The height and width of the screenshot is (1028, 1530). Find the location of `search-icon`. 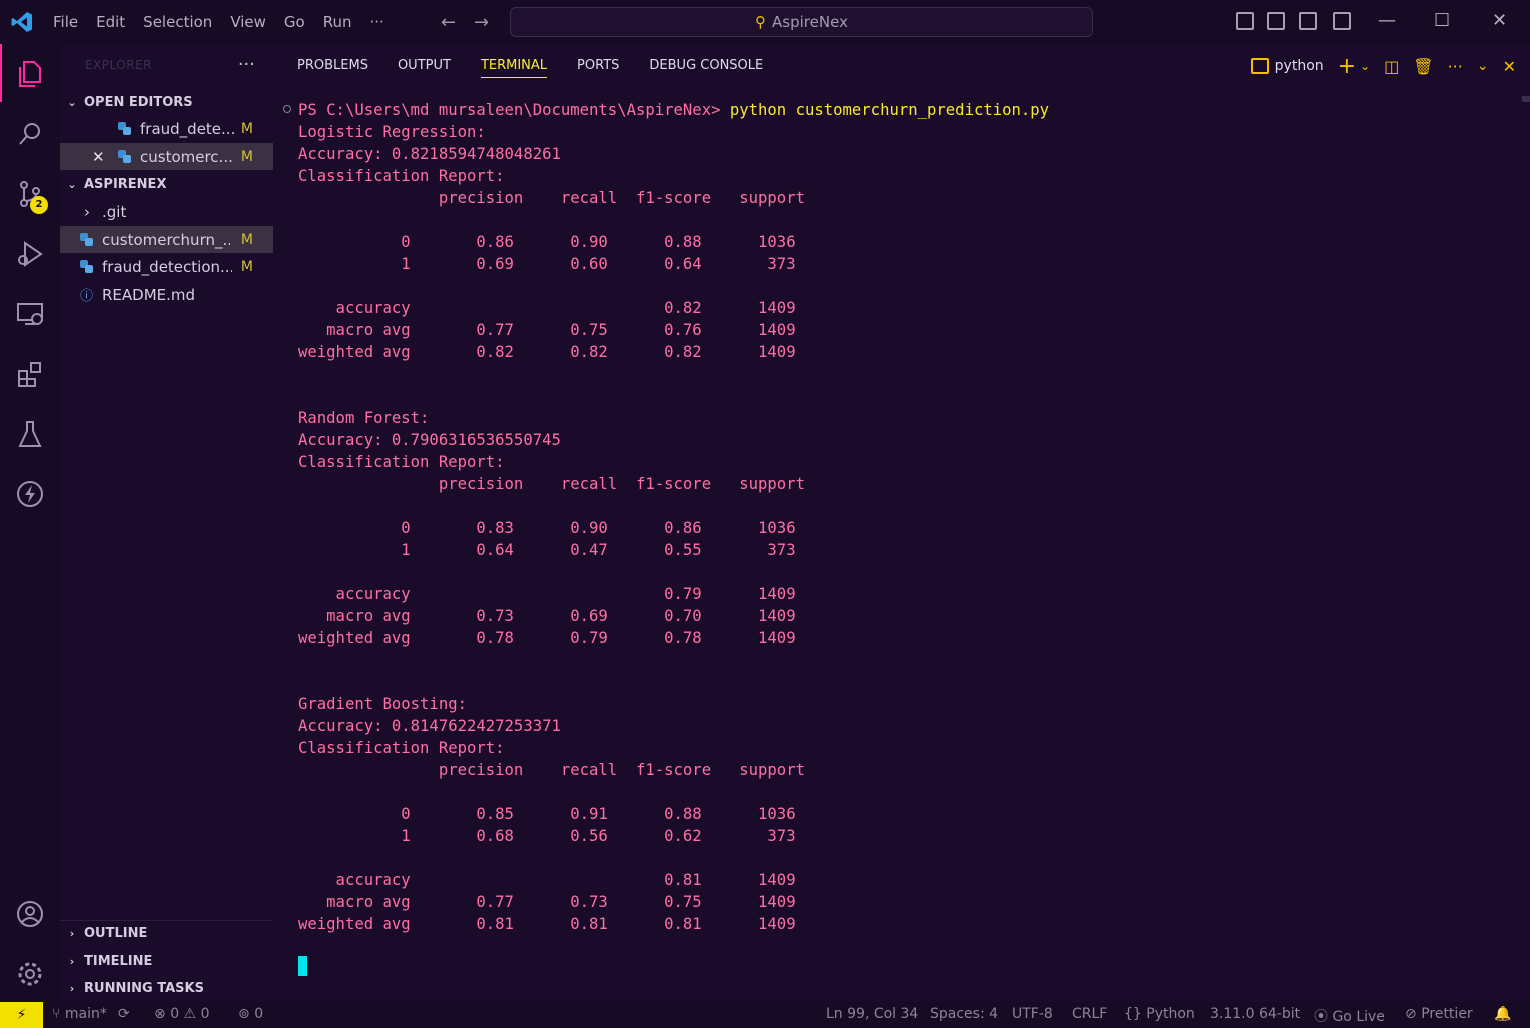

search-icon is located at coordinates (30, 134).